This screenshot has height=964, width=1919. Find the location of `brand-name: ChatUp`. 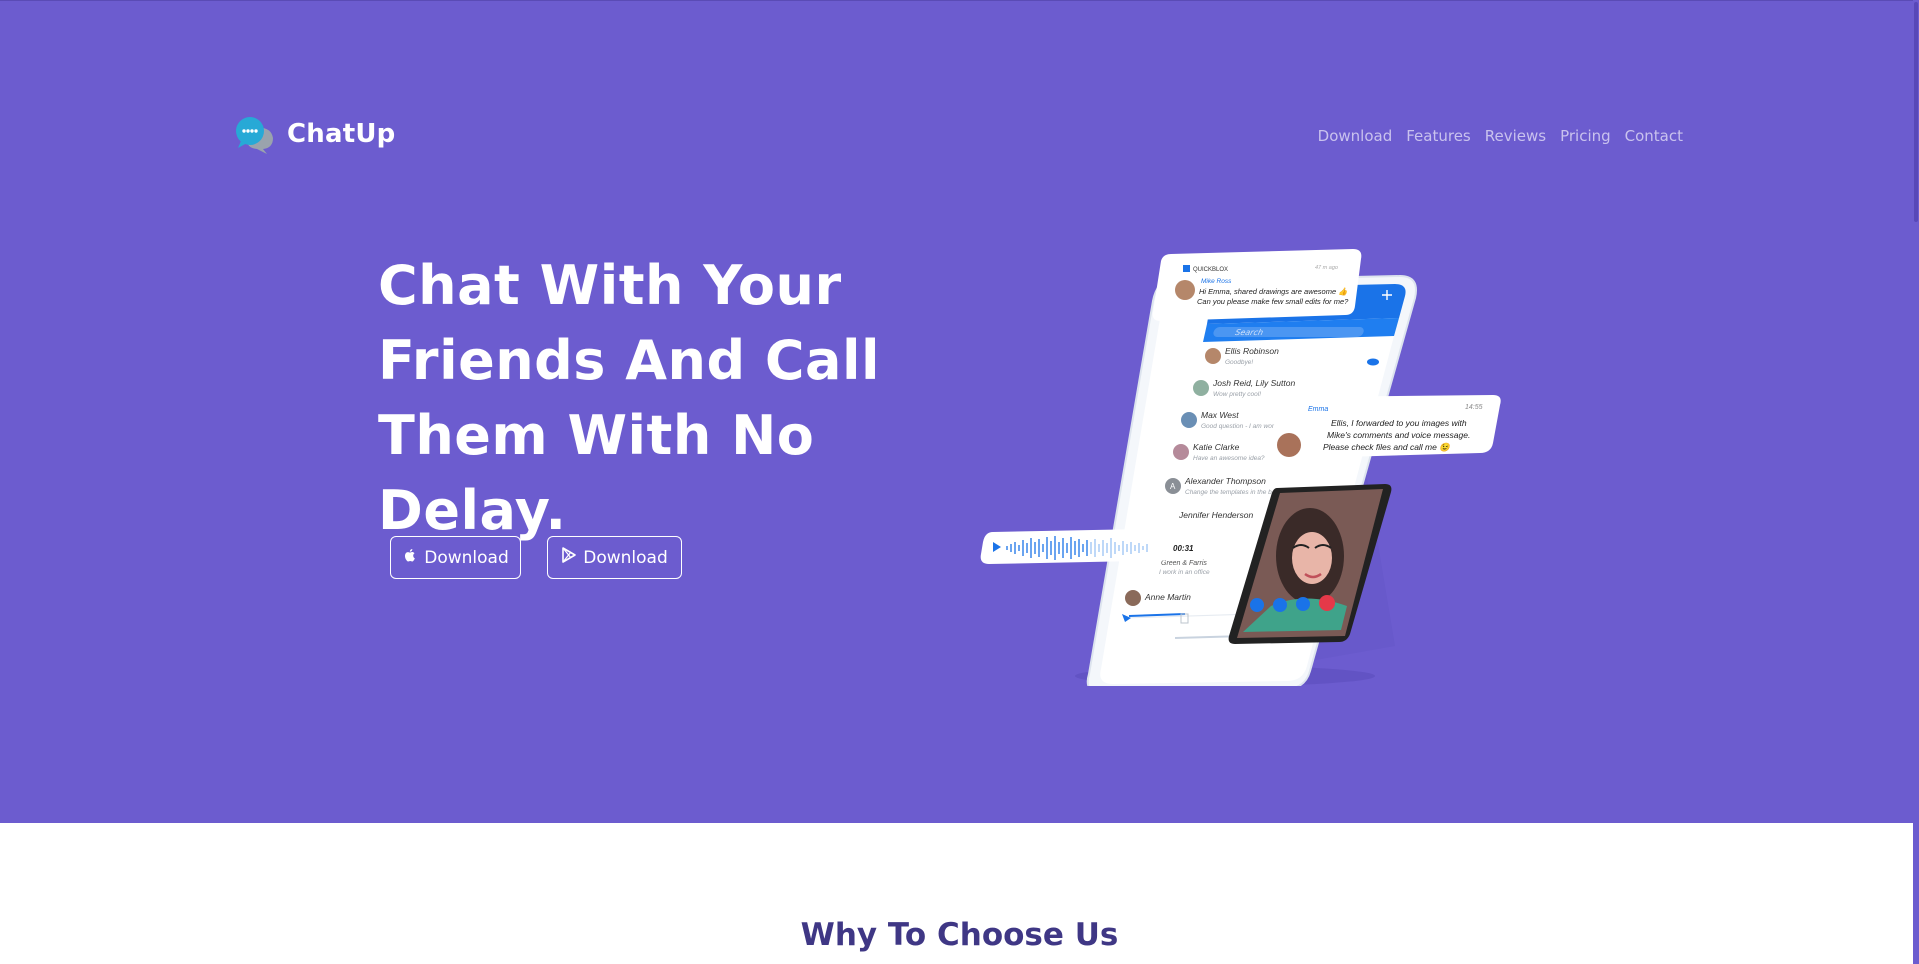

brand-name: ChatUp is located at coordinates (341, 134).